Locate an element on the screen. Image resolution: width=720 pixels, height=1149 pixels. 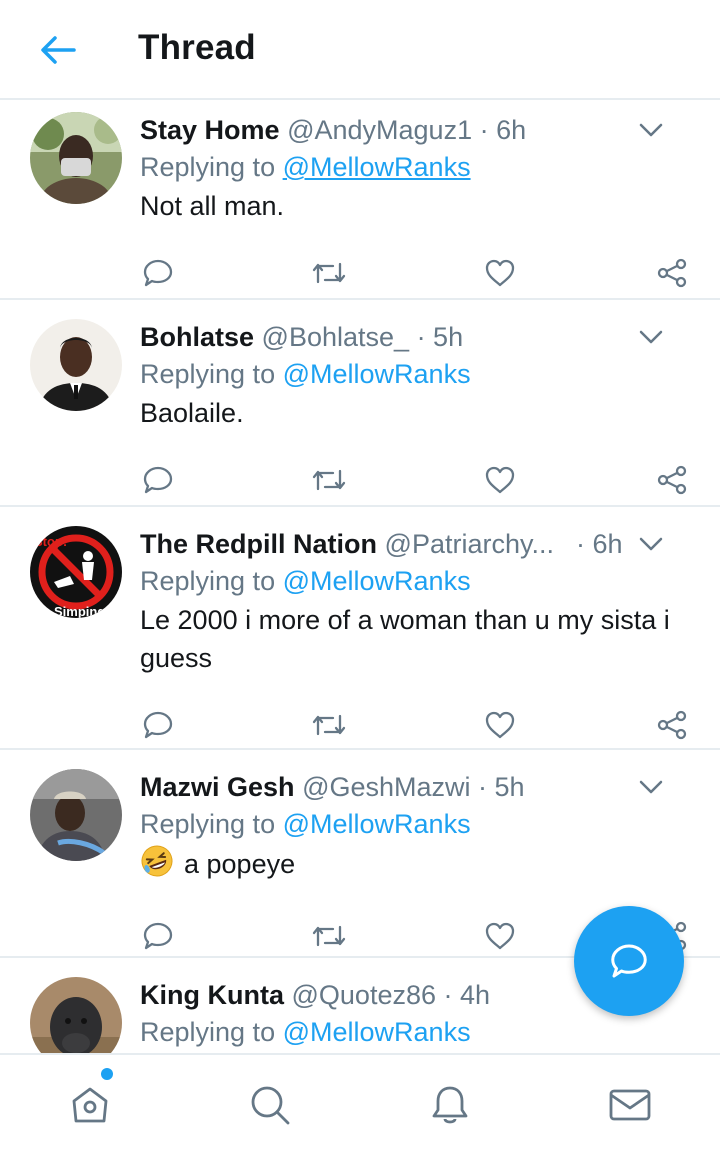
tab-home is located at coordinates (90, 1105).